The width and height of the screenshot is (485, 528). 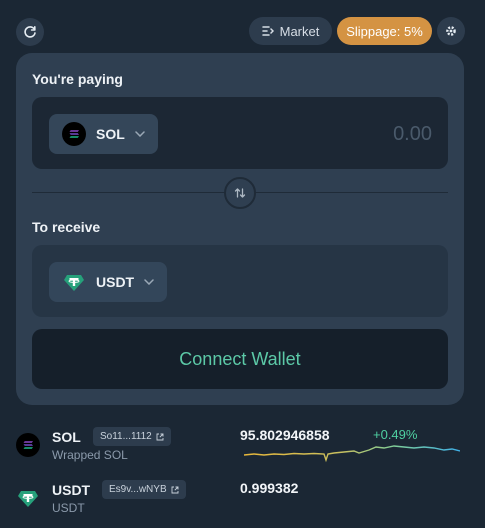 I want to click on price-sparkline, so click(x=352, y=454).